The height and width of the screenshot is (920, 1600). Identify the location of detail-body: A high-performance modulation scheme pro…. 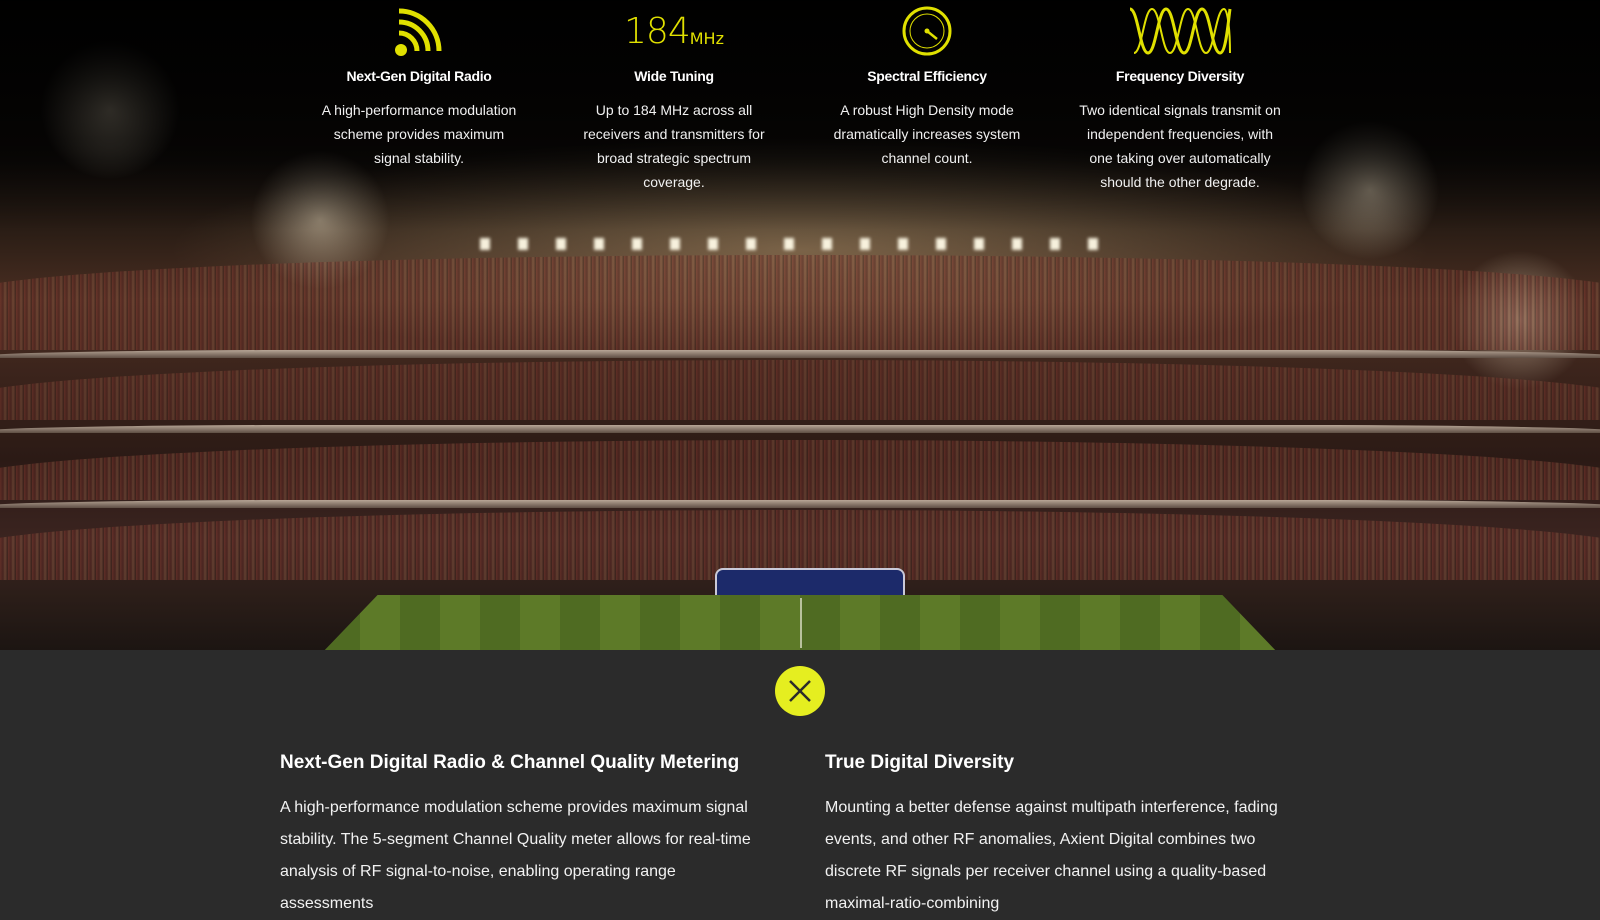
(515, 855).